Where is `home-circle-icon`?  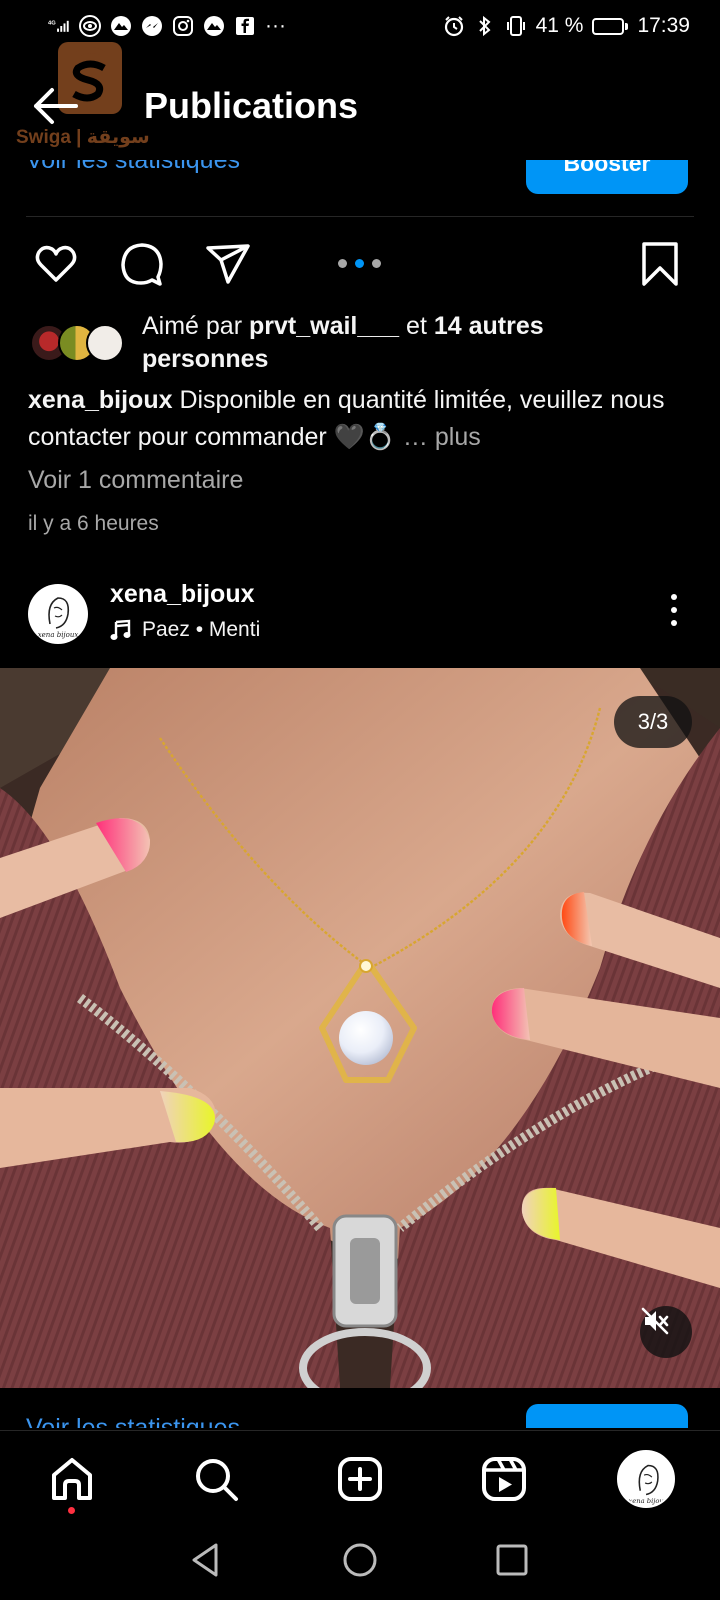 home-circle-icon is located at coordinates (360, 1560).